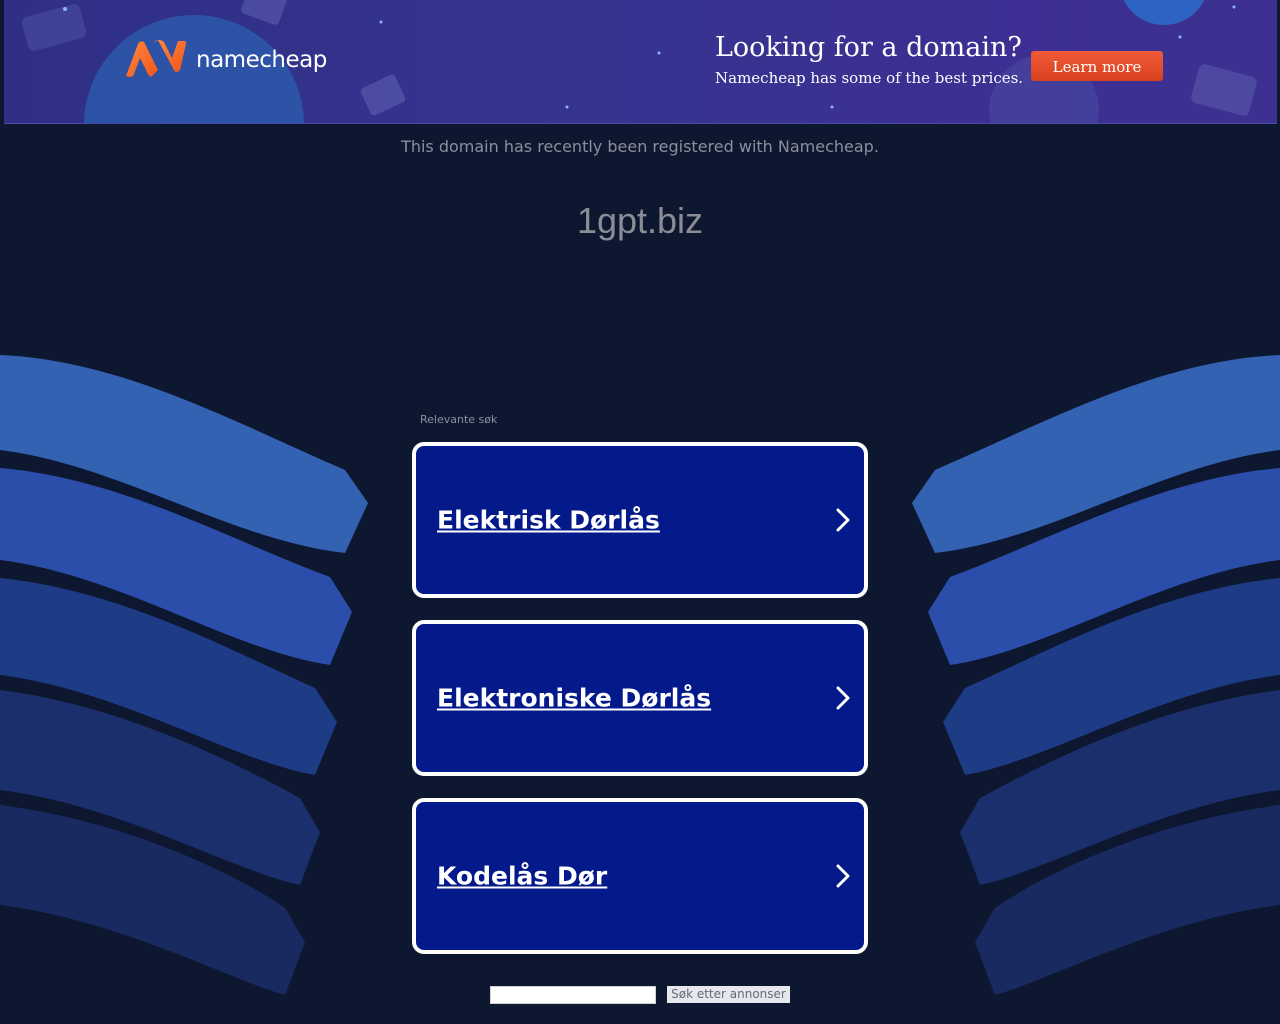 The height and width of the screenshot is (1024, 1280). What do you see at coordinates (574, 698) in the screenshot?
I see `related-link-label: Elektroniske Dørlås` at bounding box center [574, 698].